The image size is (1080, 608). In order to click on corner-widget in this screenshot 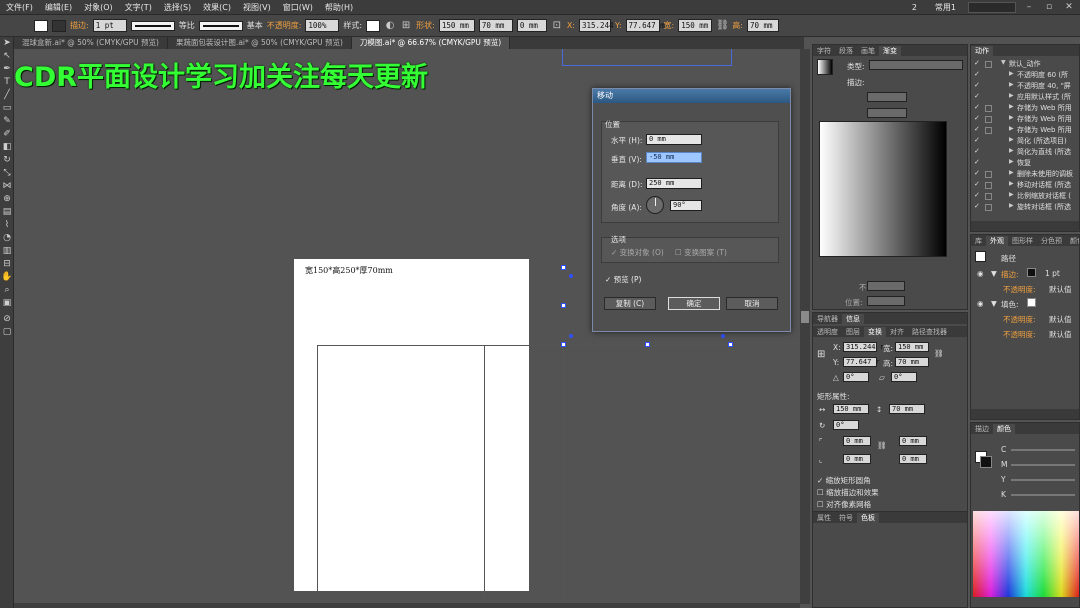, I will do `click(571, 276)`.